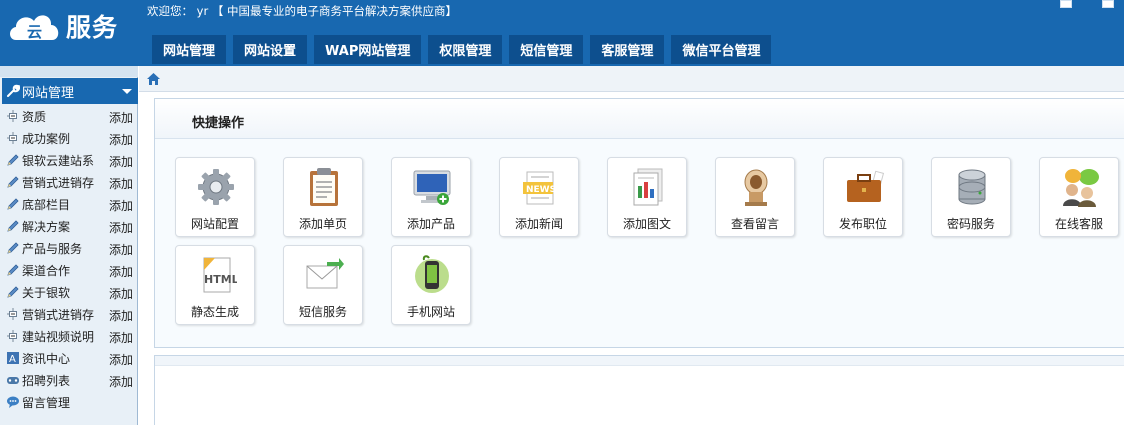 The image size is (1124, 425). I want to click on sidebar-item: 底部栏目 添加, so click(69, 204).